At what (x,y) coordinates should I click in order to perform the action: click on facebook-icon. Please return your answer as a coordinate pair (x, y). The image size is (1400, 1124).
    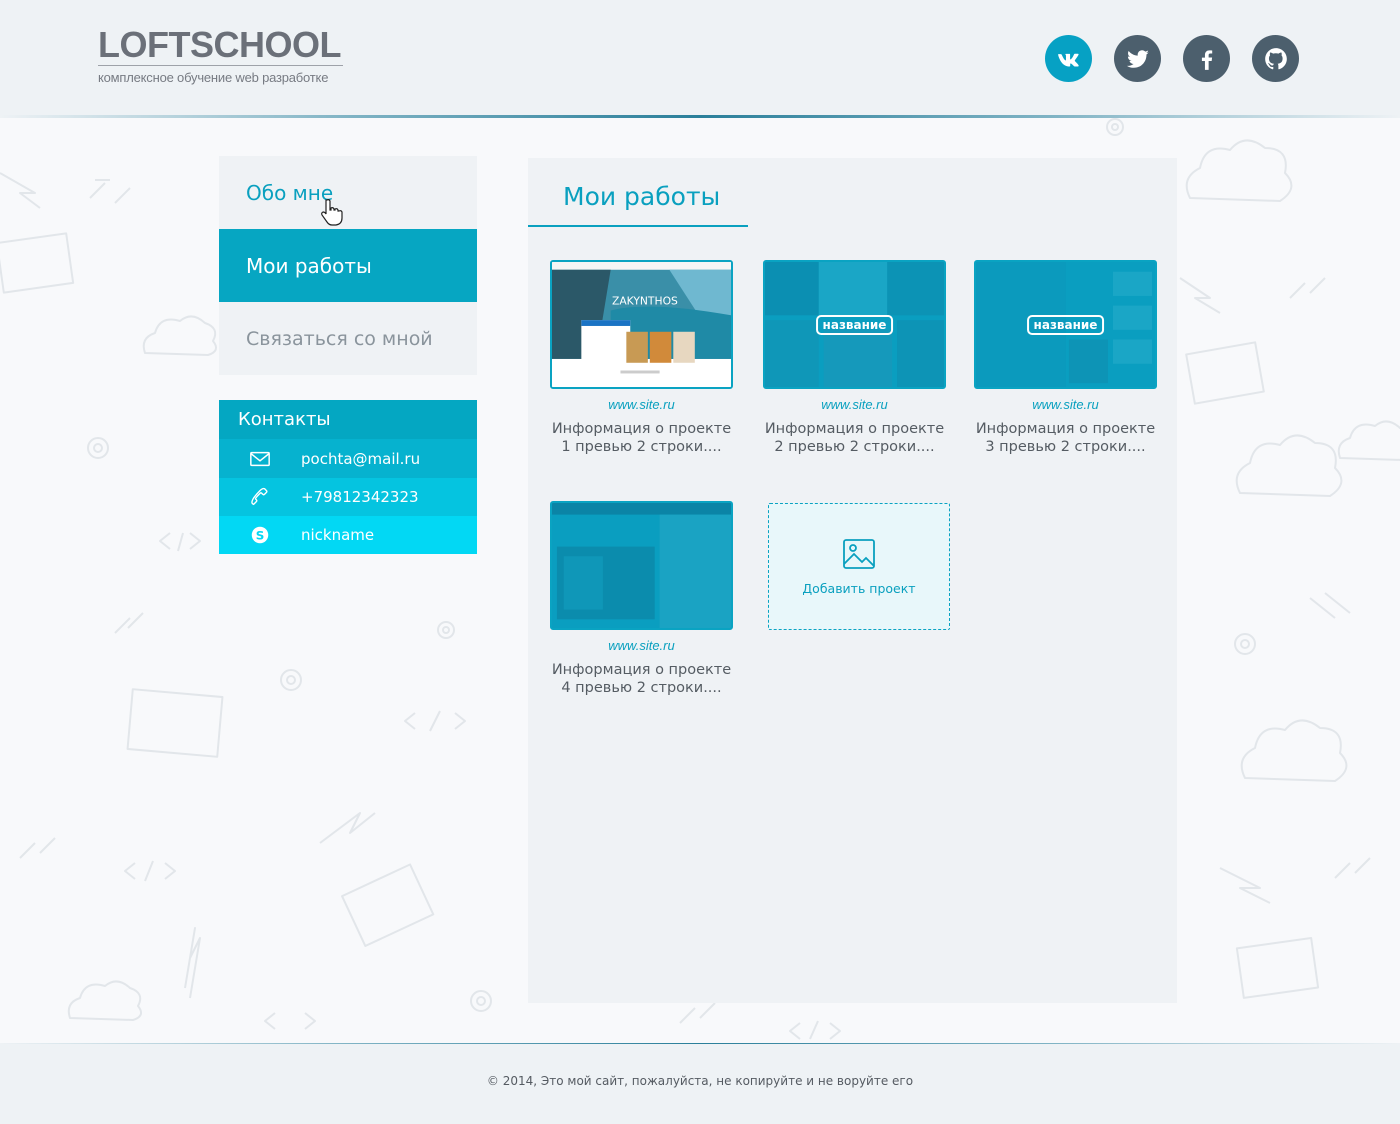
    Looking at the image, I should click on (1206, 59).